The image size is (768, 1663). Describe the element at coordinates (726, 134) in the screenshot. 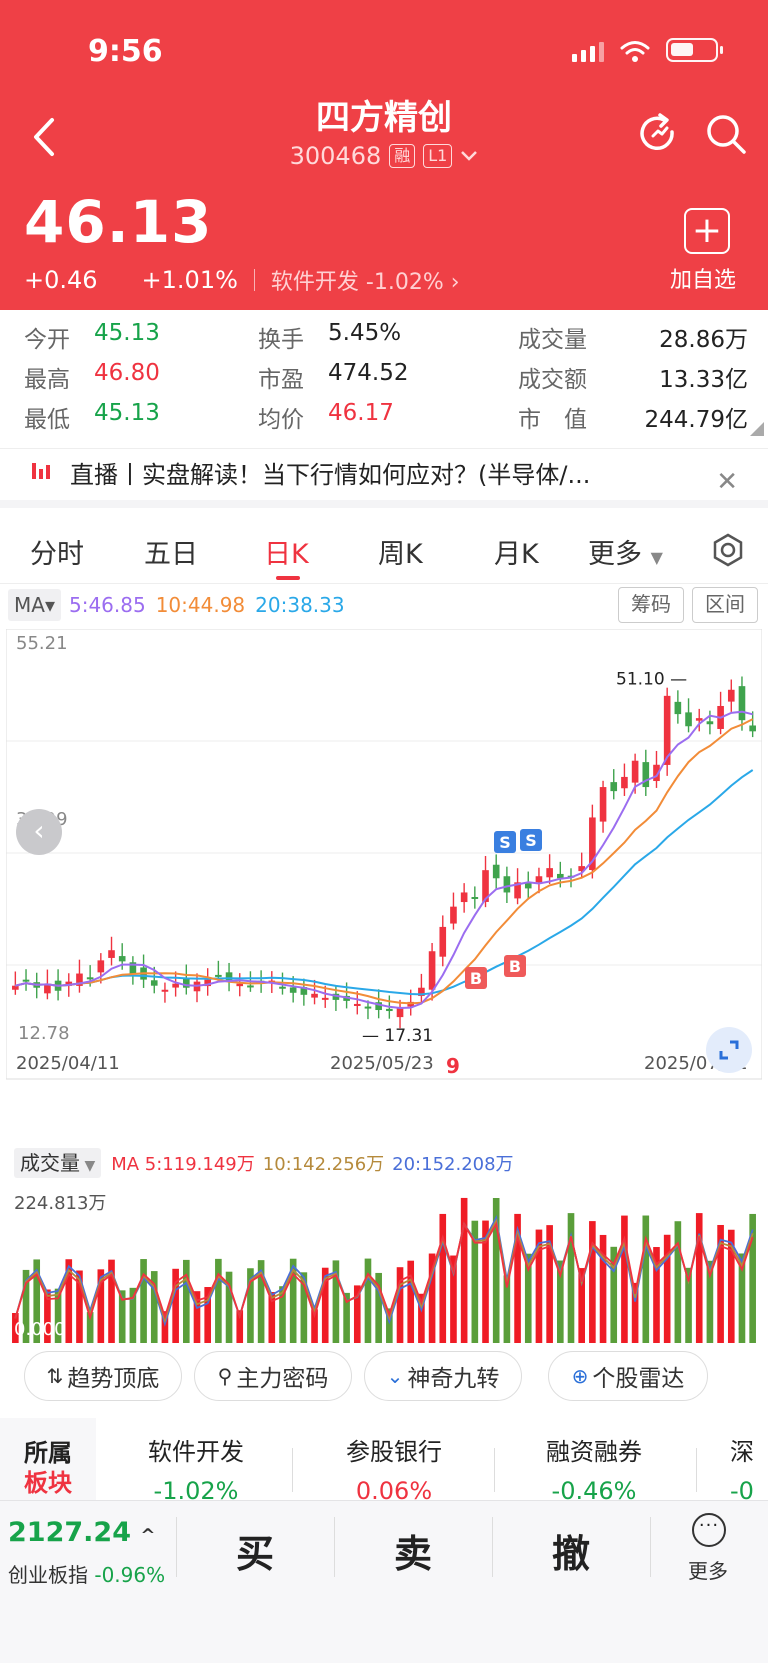

I see `search-icon` at that location.